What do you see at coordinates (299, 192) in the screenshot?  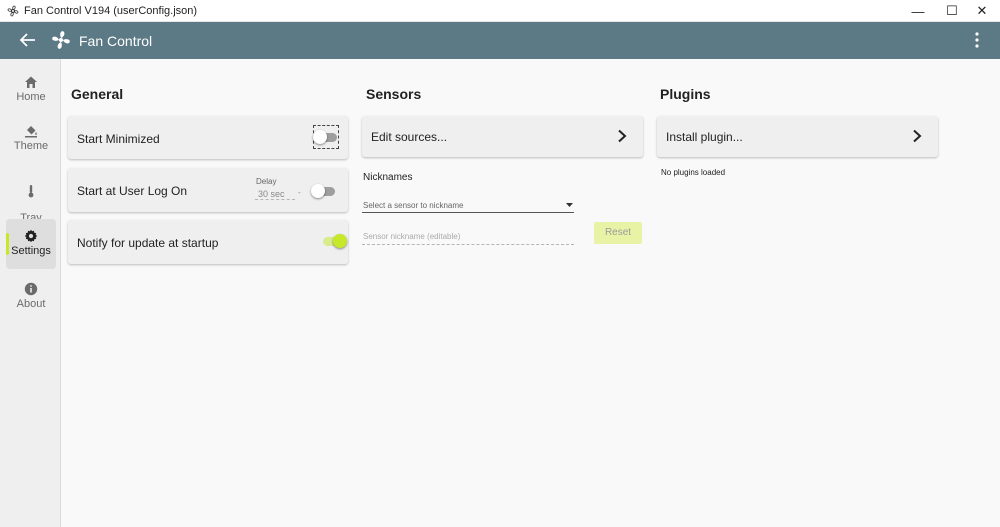 I see `delay-suffix: -` at bounding box center [299, 192].